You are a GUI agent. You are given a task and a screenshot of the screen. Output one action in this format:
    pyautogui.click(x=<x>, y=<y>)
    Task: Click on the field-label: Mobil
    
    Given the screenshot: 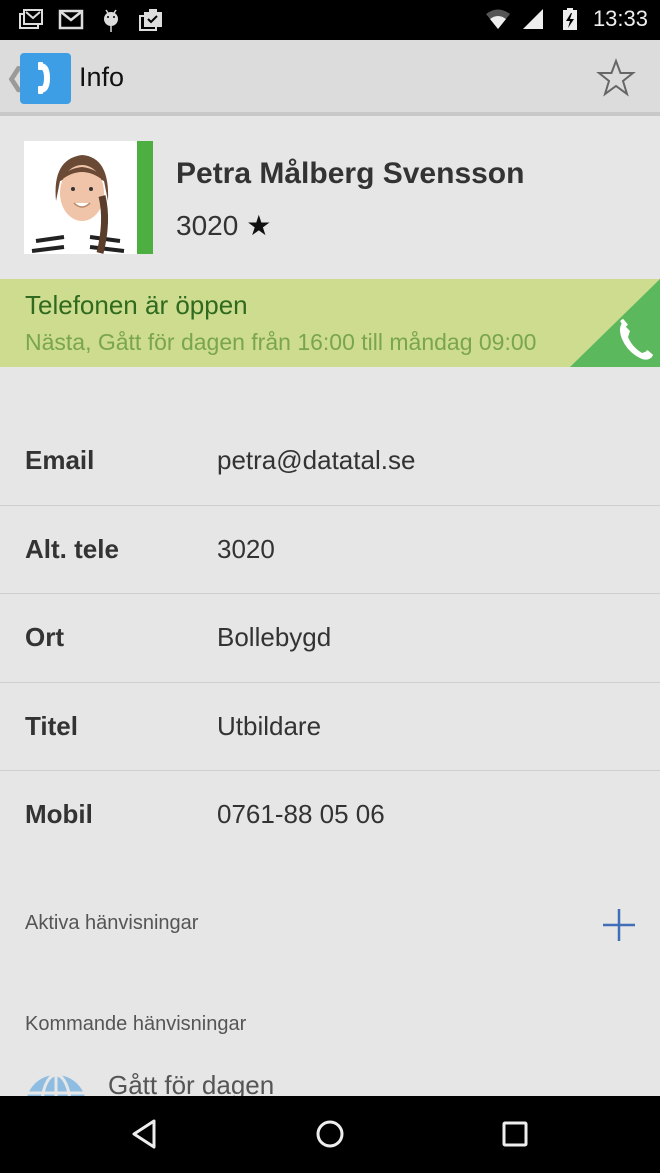 What is the action you would take?
    pyautogui.click(x=59, y=814)
    